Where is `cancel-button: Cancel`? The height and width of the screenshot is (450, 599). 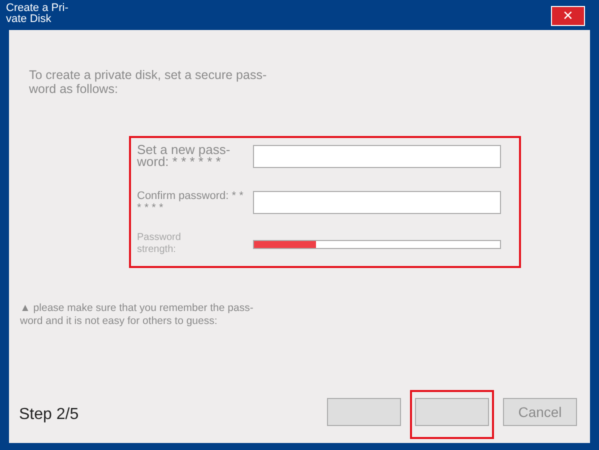
cancel-button: Cancel is located at coordinates (540, 412).